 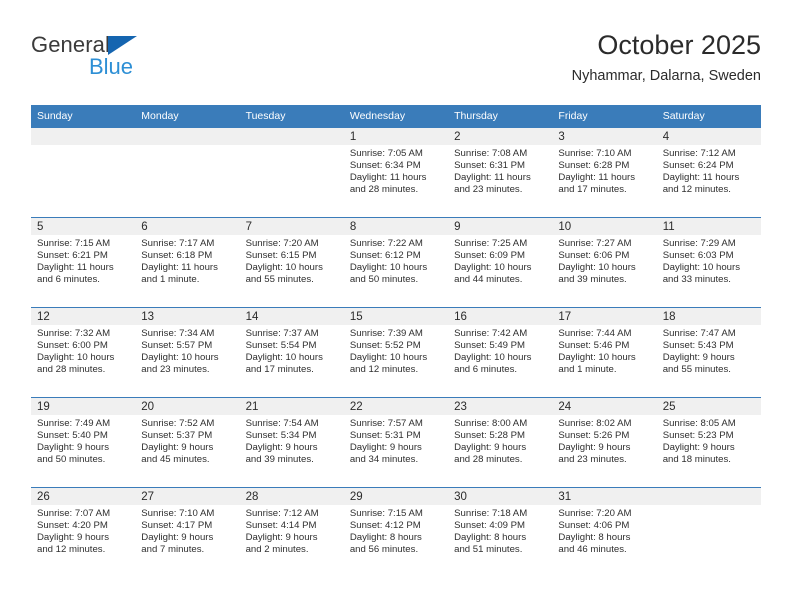 What do you see at coordinates (388, 358) in the screenshot?
I see `daylight-text-line1: Daylight: 10 hours` at bounding box center [388, 358].